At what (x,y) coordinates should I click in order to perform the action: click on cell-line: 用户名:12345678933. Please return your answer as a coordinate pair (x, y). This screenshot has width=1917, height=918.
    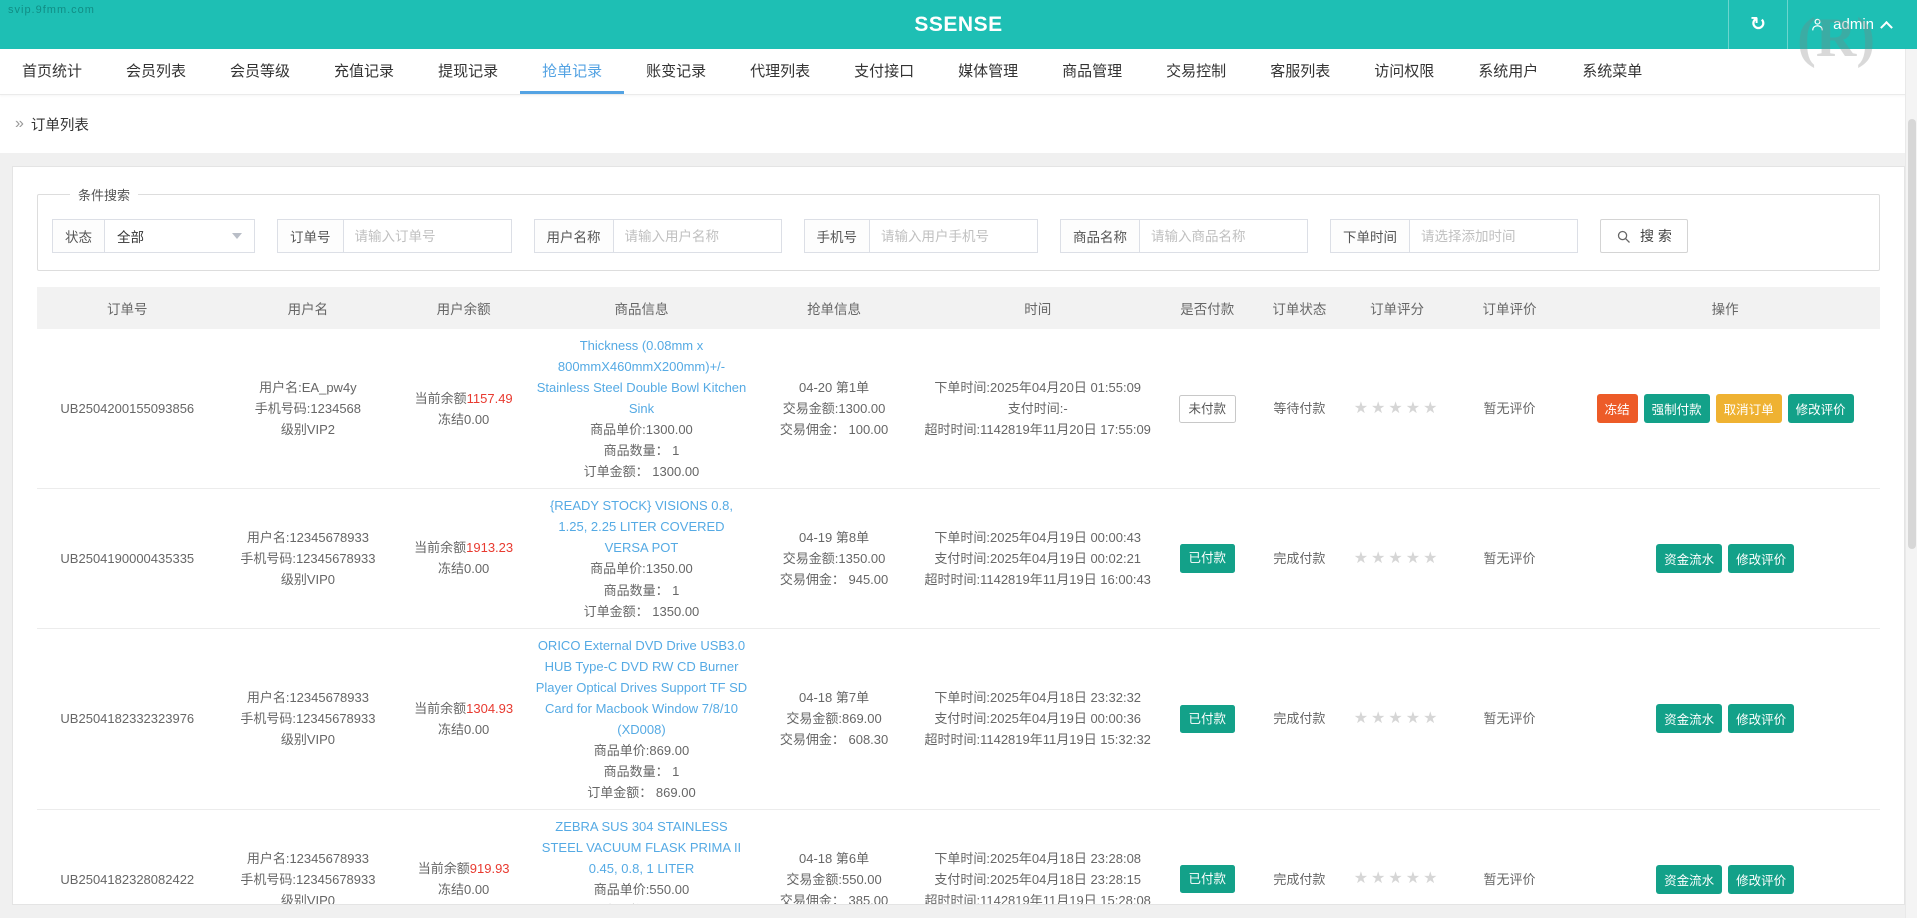
    Looking at the image, I should click on (307, 698).